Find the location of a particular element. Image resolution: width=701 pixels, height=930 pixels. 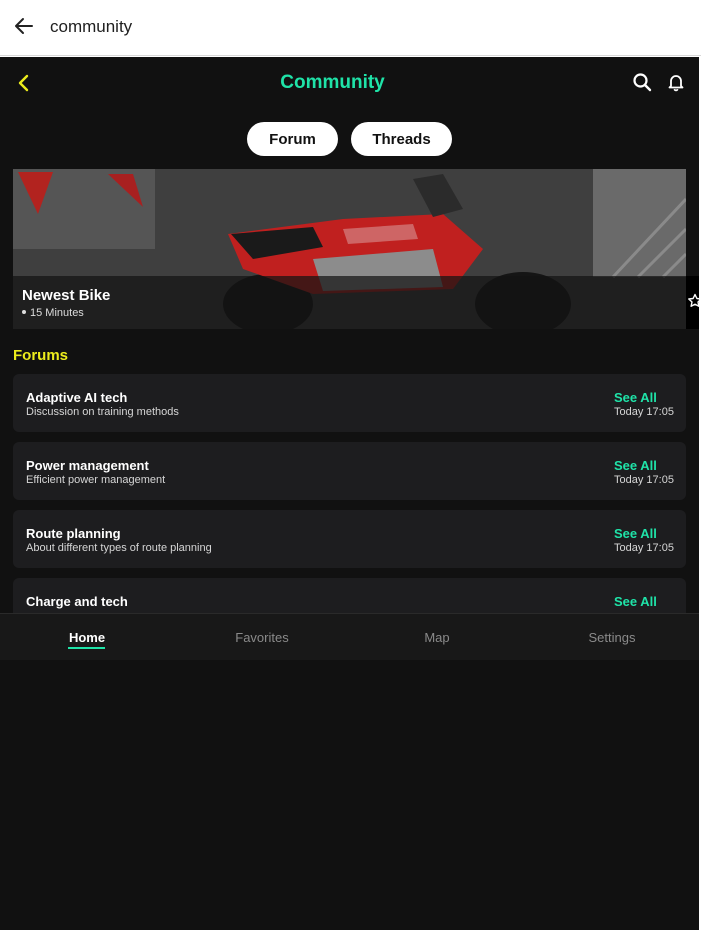

dot-icon is located at coordinates (24, 312).